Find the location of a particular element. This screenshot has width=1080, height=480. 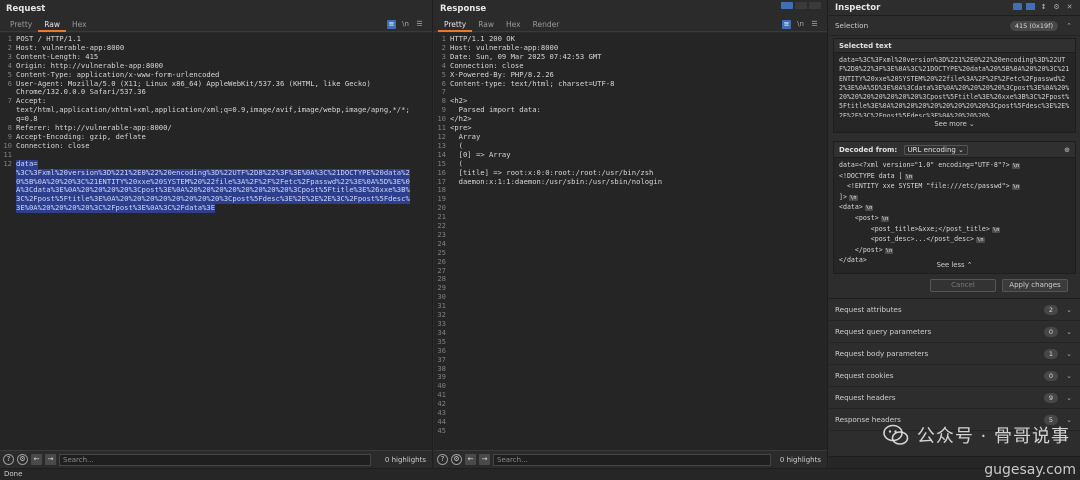

code-line: 6 Content-type: text/html; charset=UTF-8 is located at coordinates (632, 83).